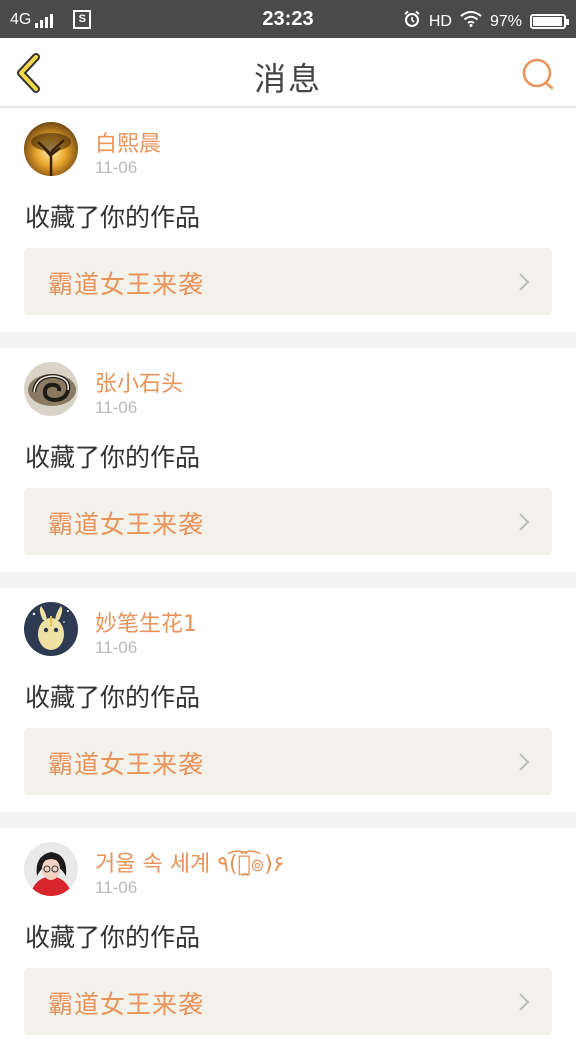 The image size is (576, 1052). I want to click on username: 张小石头, so click(139, 382).